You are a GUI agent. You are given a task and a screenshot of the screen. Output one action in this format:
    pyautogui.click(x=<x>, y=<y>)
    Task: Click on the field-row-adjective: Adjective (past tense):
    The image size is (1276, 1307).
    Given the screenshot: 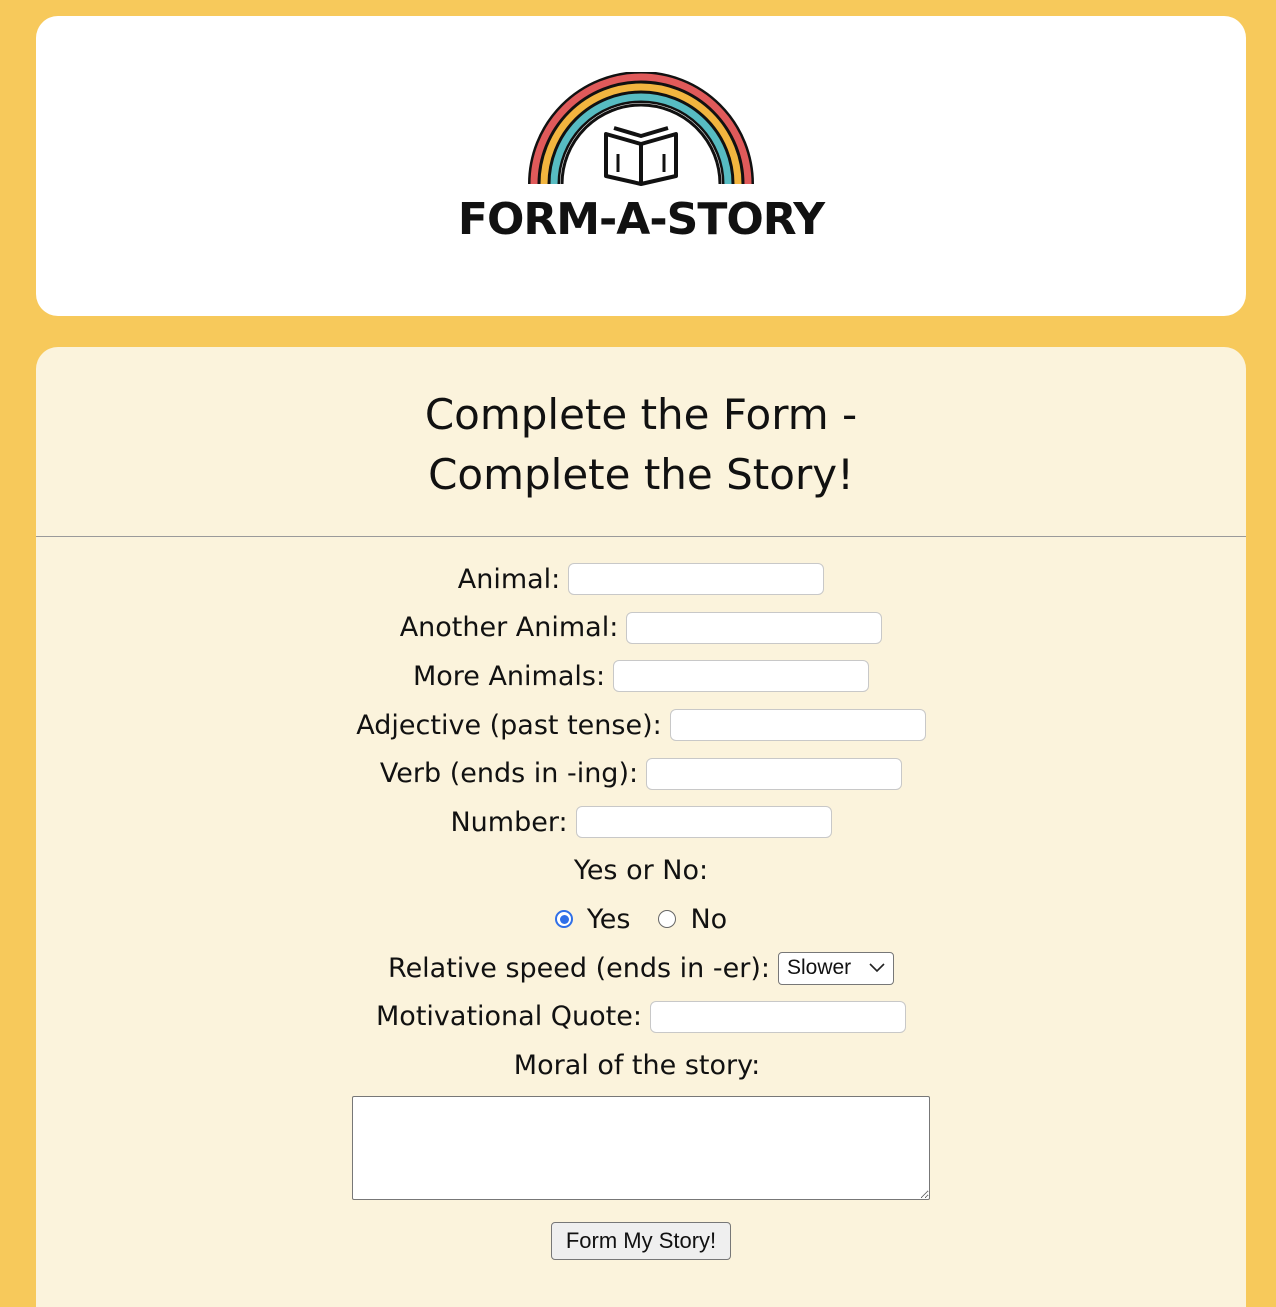 What is the action you would take?
    pyautogui.click(x=641, y=725)
    